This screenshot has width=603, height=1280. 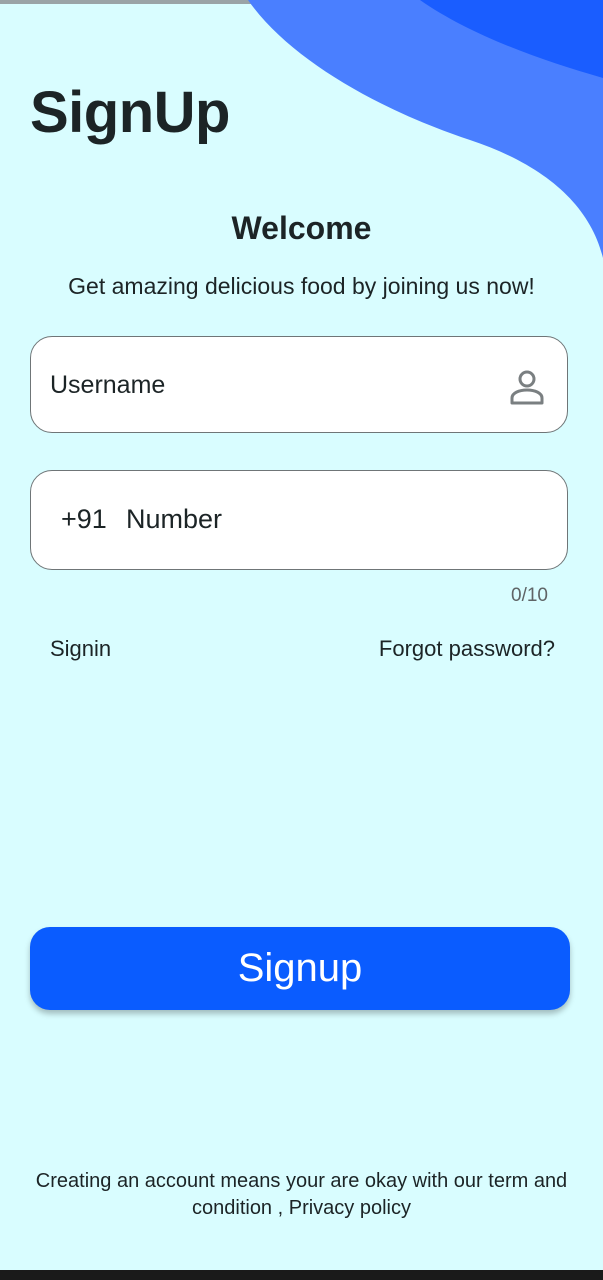 What do you see at coordinates (84, 519) in the screenshot?
I see `country-code-prefix: +91` at bounding box center [84, 519].